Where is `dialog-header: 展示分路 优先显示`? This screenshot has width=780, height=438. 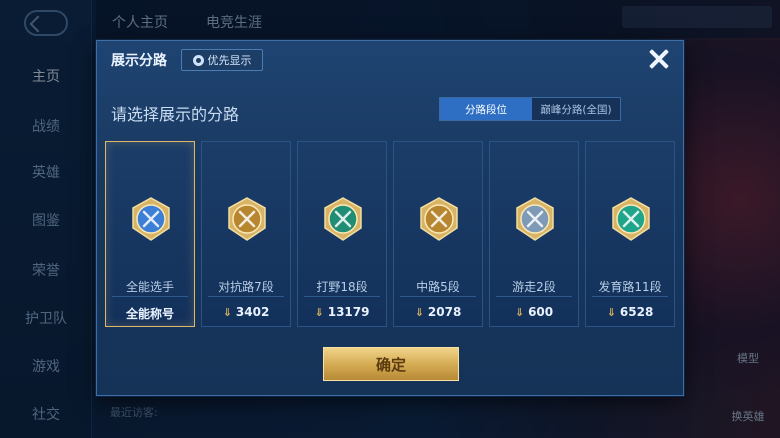 dialog-header: 展示分路 优先显示 is located at coordinates (391, 59).